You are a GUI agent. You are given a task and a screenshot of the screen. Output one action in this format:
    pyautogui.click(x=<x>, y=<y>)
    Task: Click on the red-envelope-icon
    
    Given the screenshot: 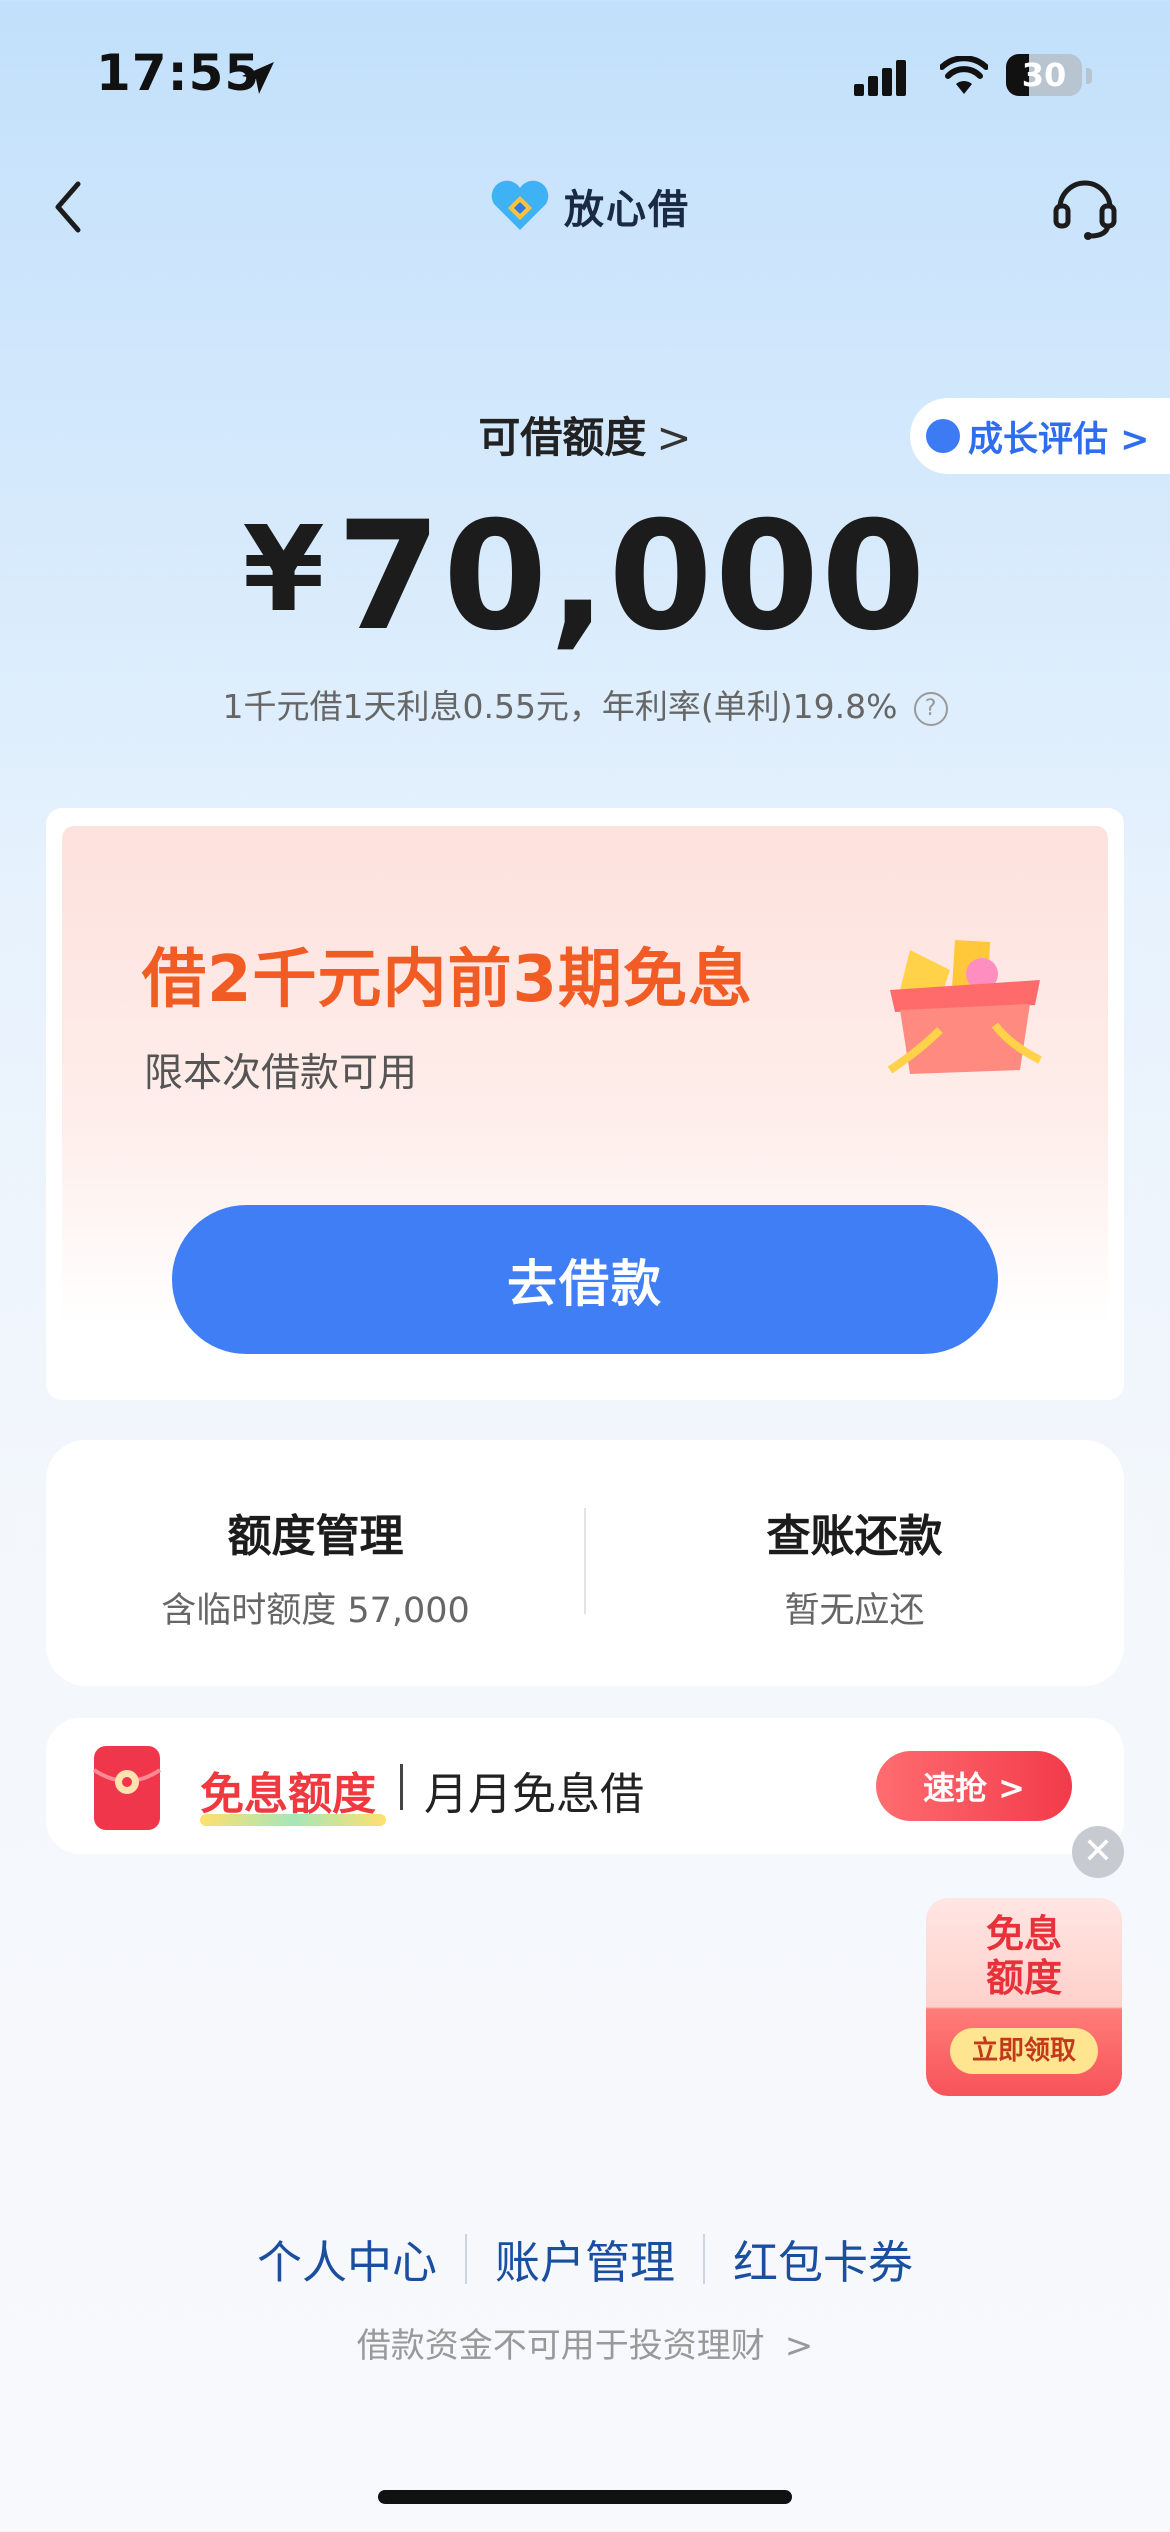 What is the action you would take?
    pyautogui.click(x=127, y=1788)
    